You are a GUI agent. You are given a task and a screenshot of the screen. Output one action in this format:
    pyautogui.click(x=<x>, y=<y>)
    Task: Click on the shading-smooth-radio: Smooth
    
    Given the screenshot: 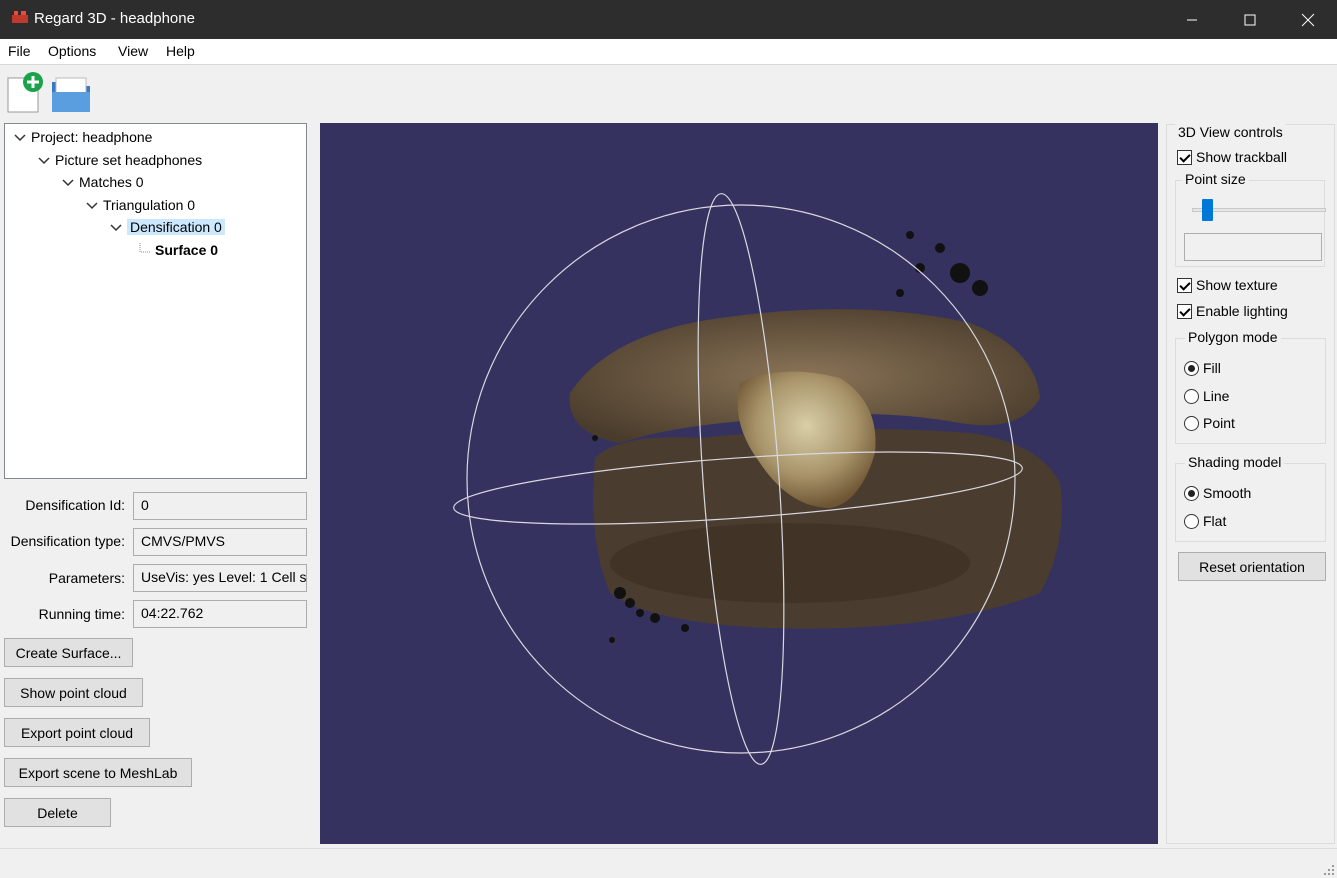 What is the action you would take?
    pyautogui.click(x=1217, y=493)
    